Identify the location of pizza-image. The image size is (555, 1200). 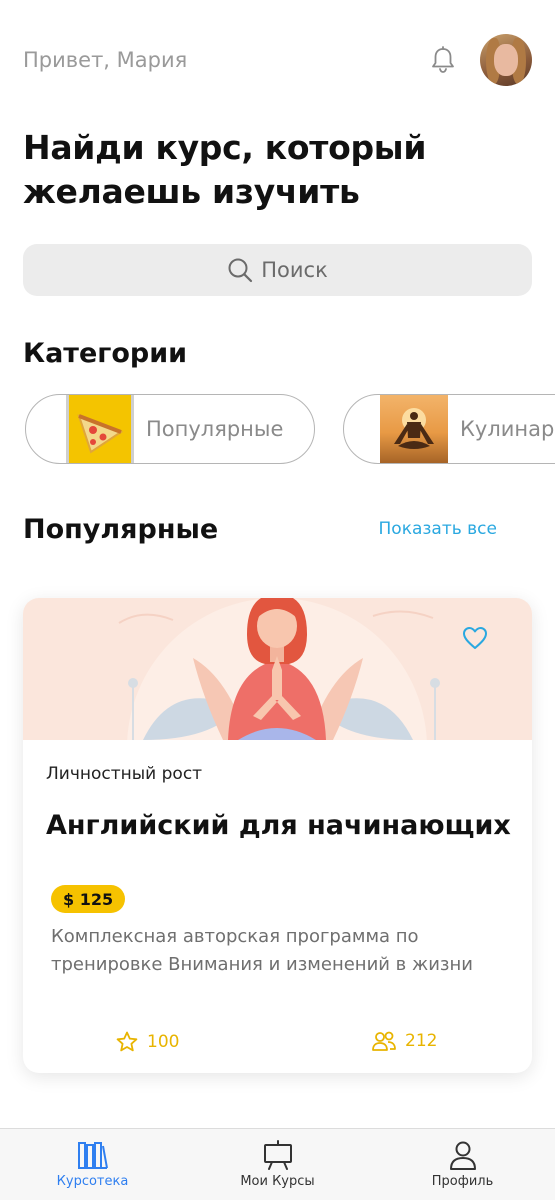
(100, 429).